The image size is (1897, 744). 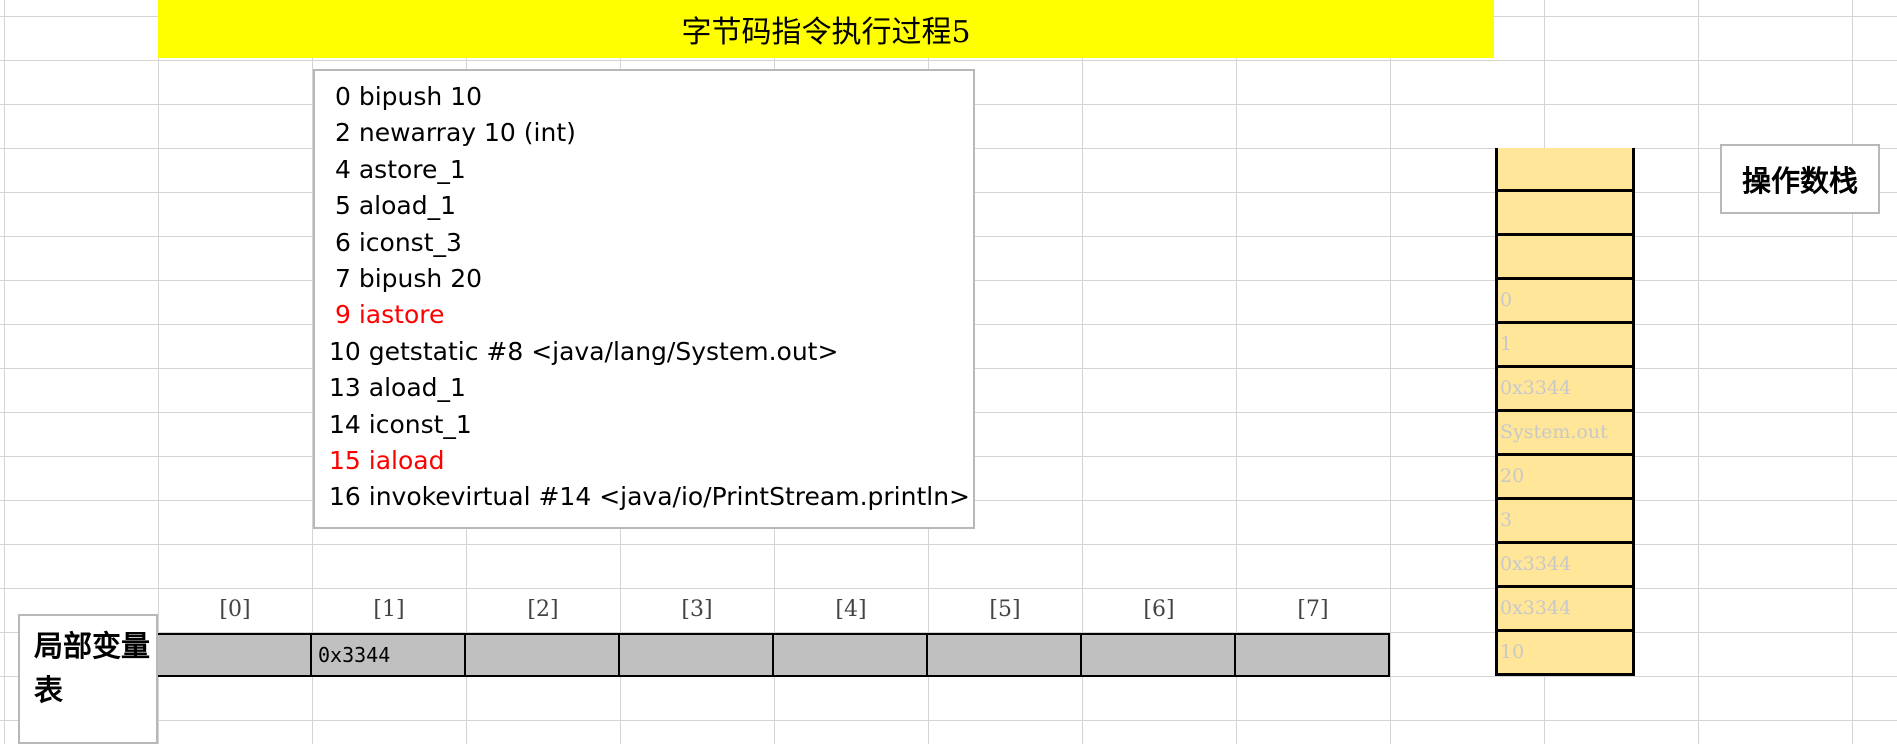 I want to click on local-index: [5], so click(x=1005, y=609).